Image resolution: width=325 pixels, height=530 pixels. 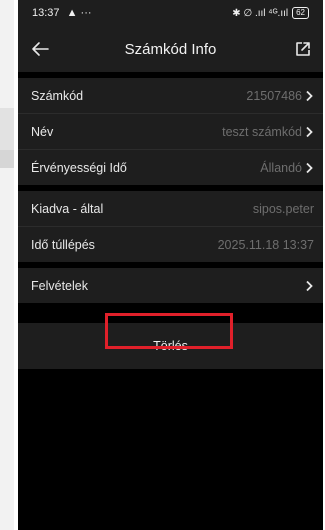 I want to click on row-value: teszt számkód, so click(x=262, y=131).